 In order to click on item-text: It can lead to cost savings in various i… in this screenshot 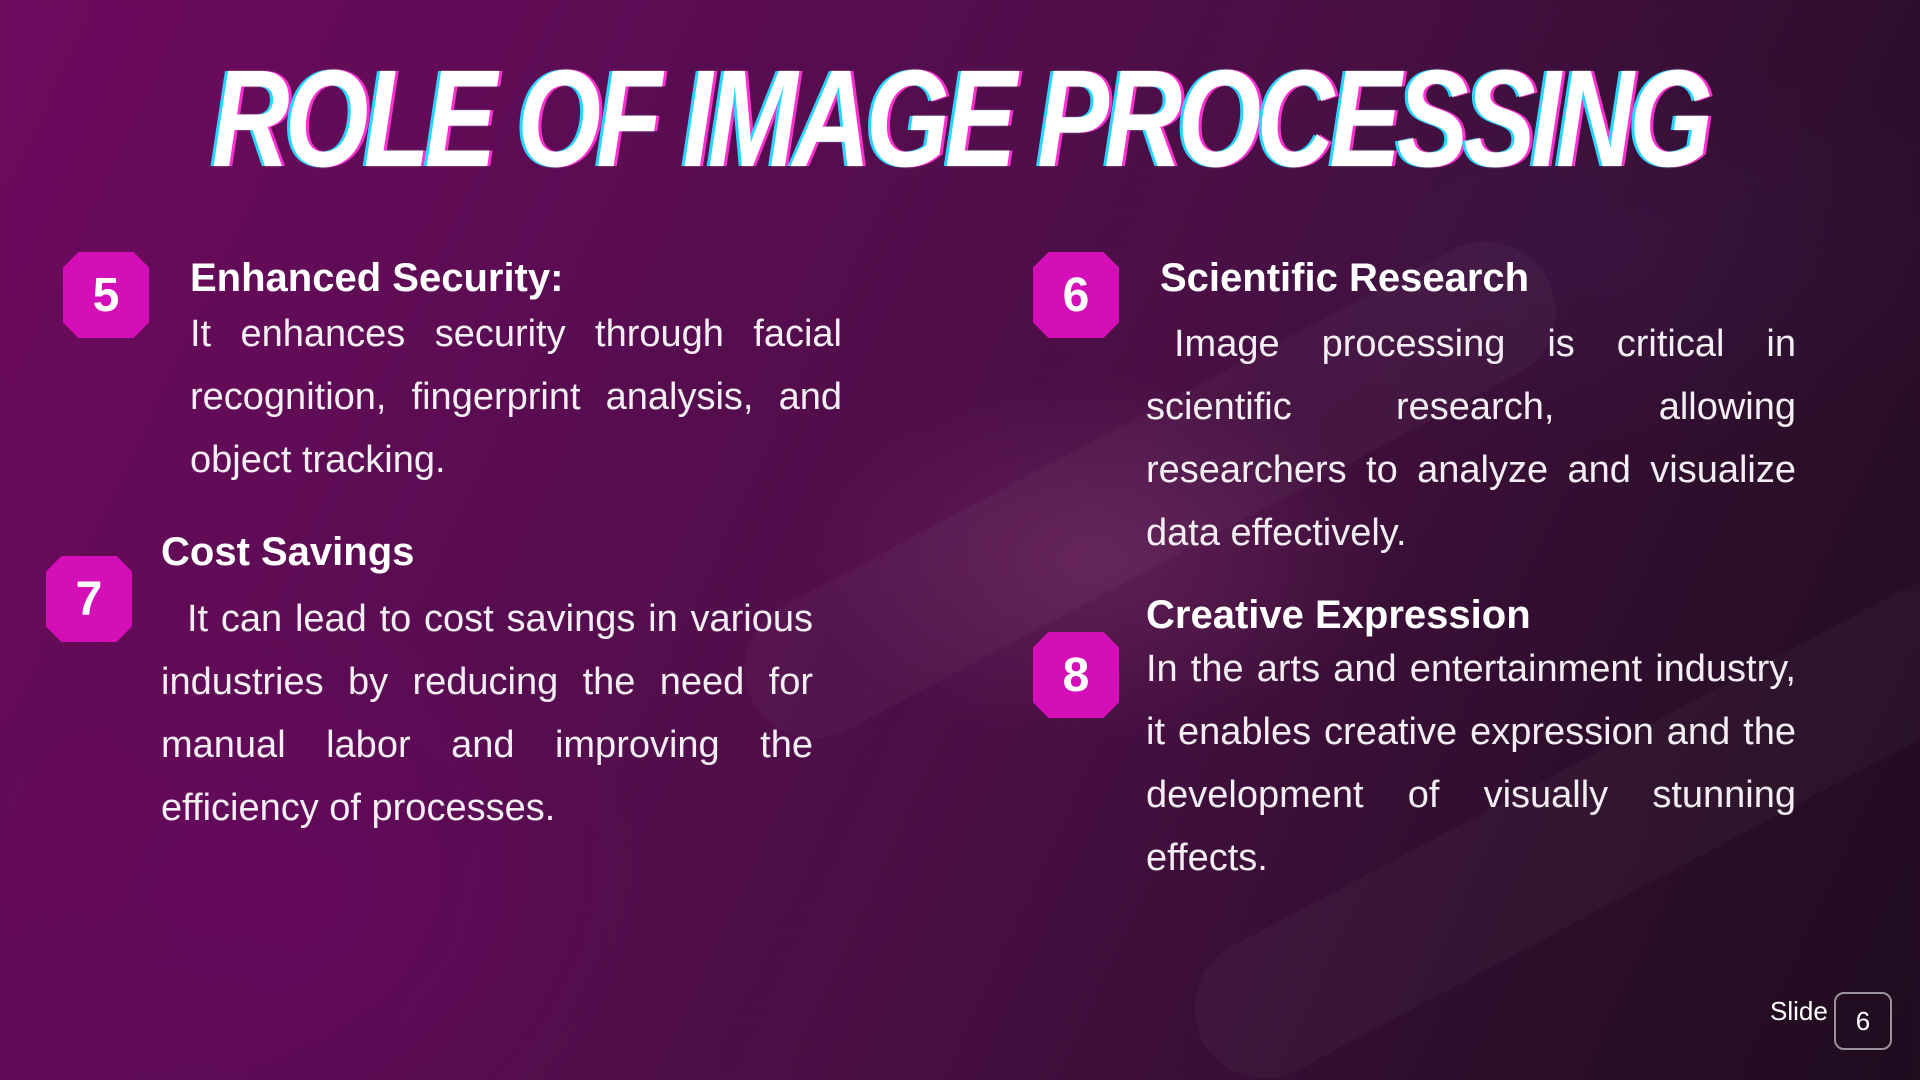, I will do `click(487, 713)`.